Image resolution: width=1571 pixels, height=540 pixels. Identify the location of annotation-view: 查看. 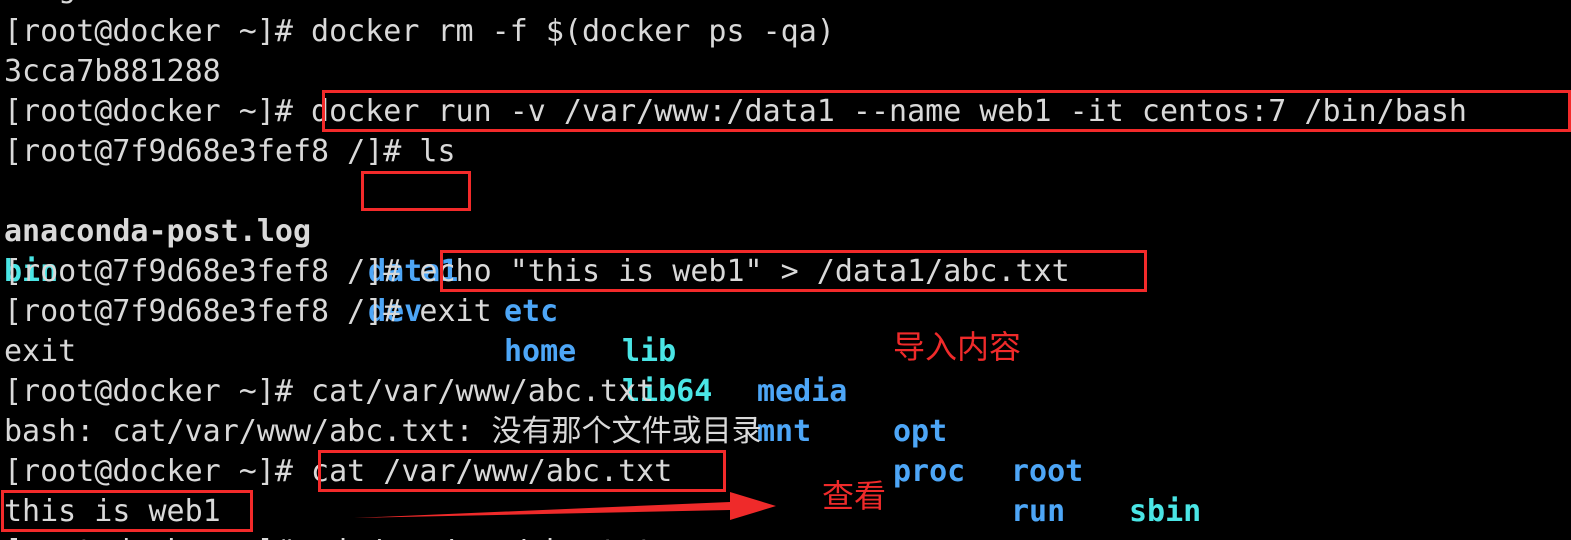
(854, 496).